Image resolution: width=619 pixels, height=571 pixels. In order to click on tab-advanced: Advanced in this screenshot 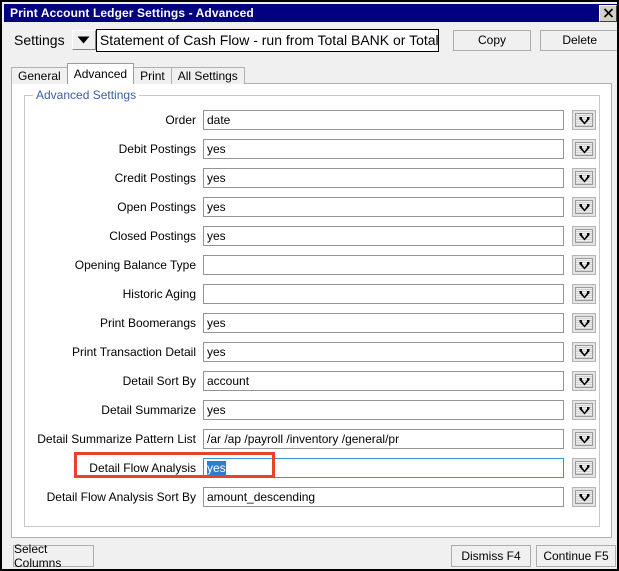, I will do `click(100, 73)`.